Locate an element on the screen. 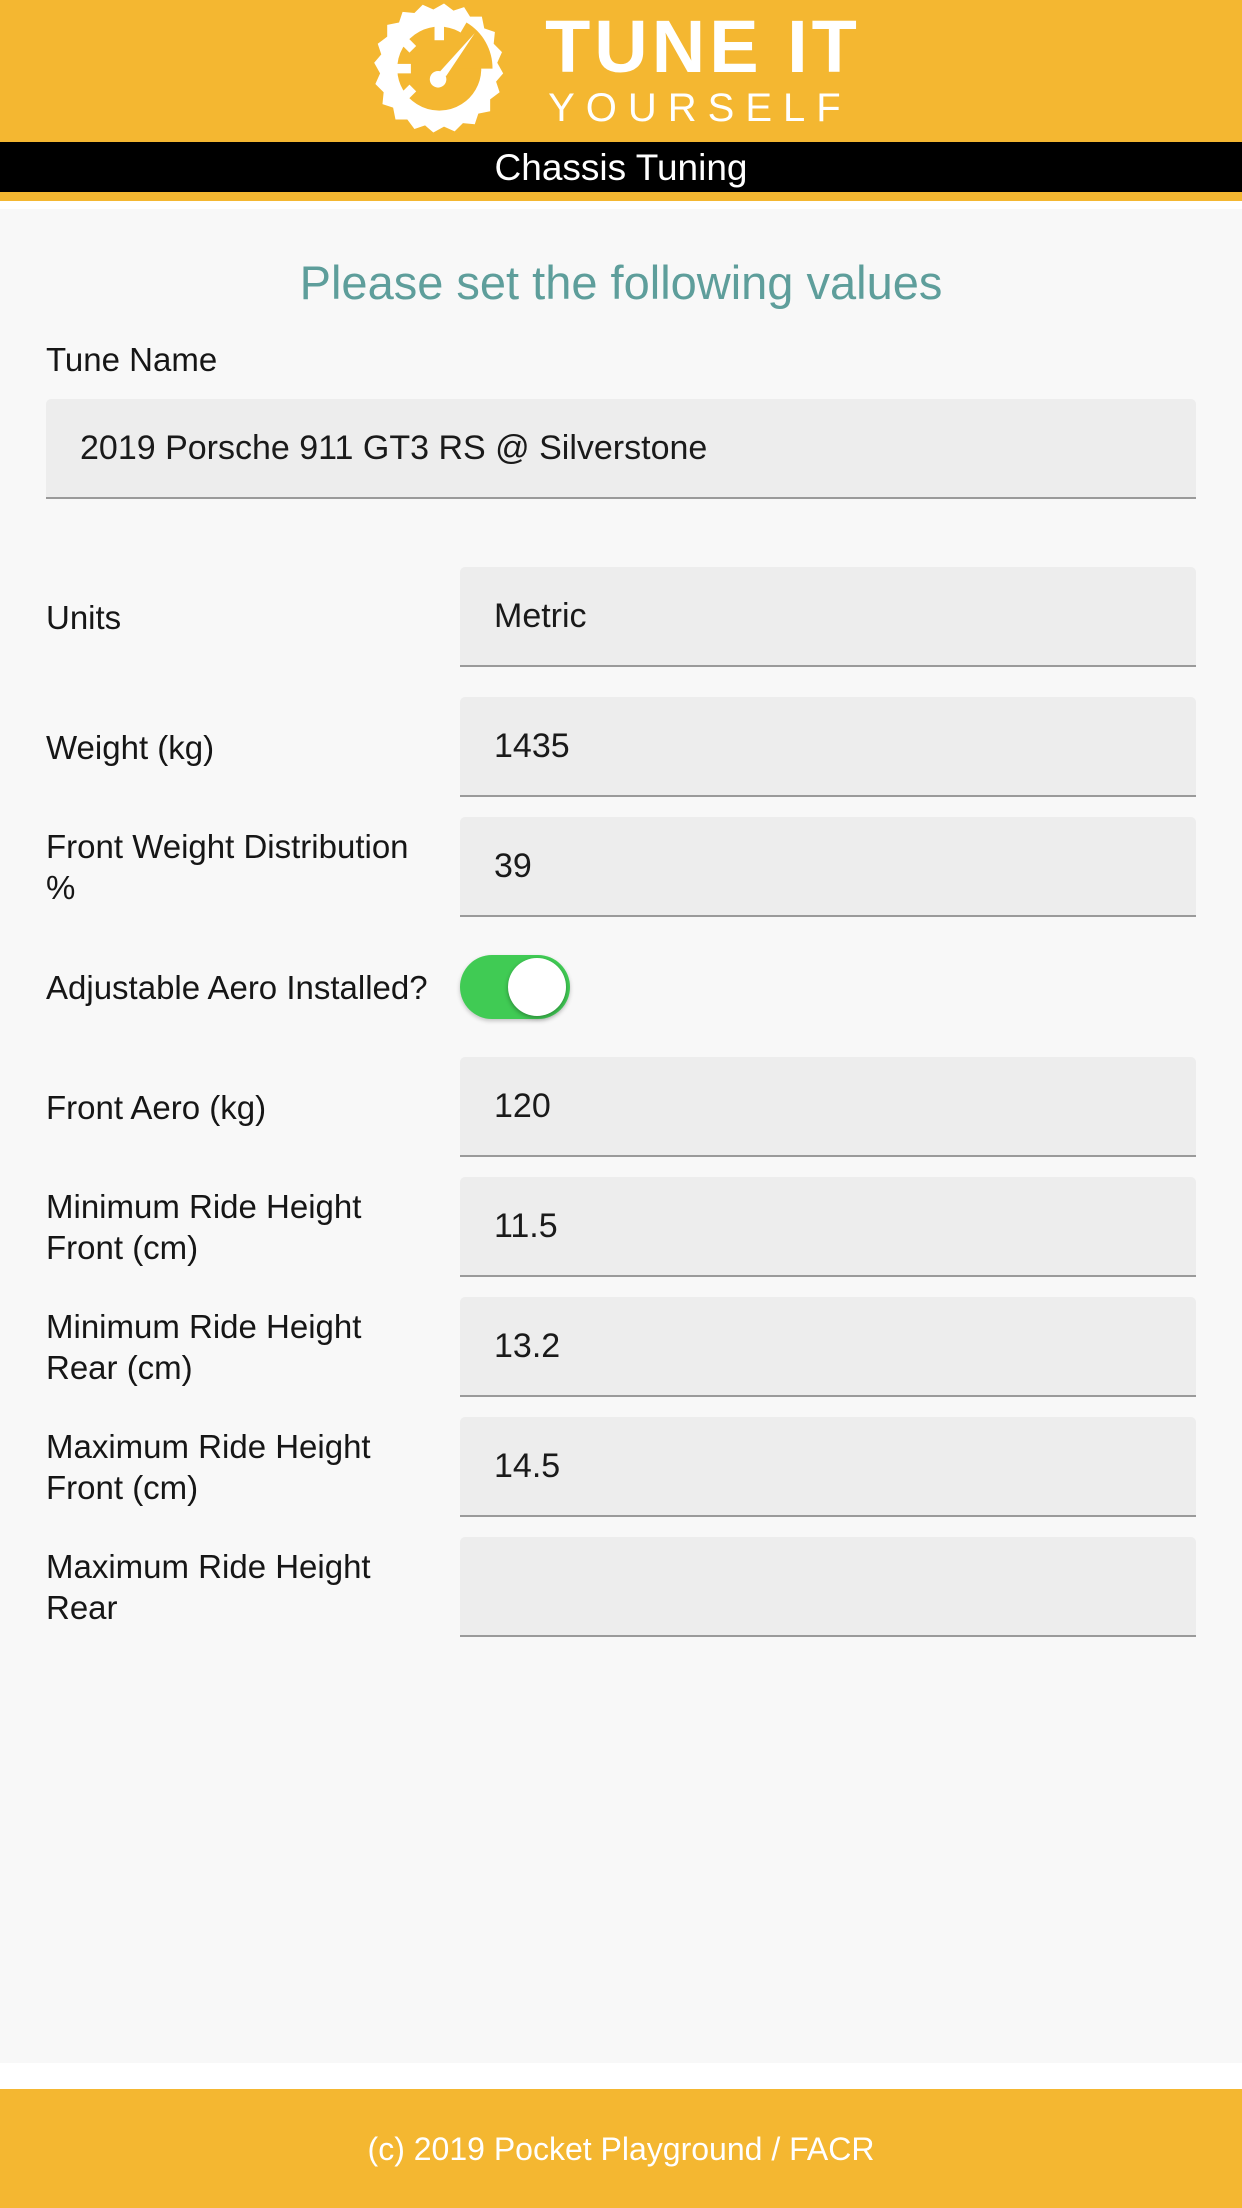  footer-fade is located at coordinates (621, 2076).